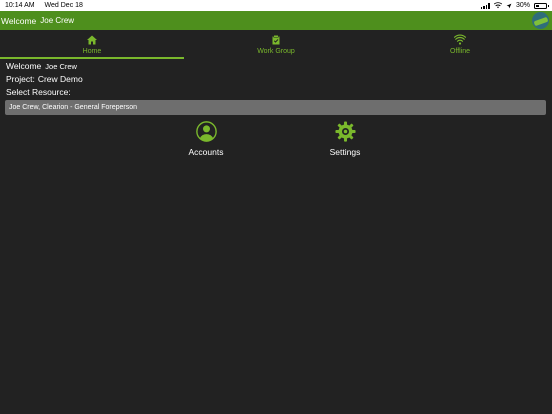 This screenshot has width=552, height=414. What do you see at coordinates (206, 131) in the screenshot?
I see `user-icon` at bounding box center [206, 131].